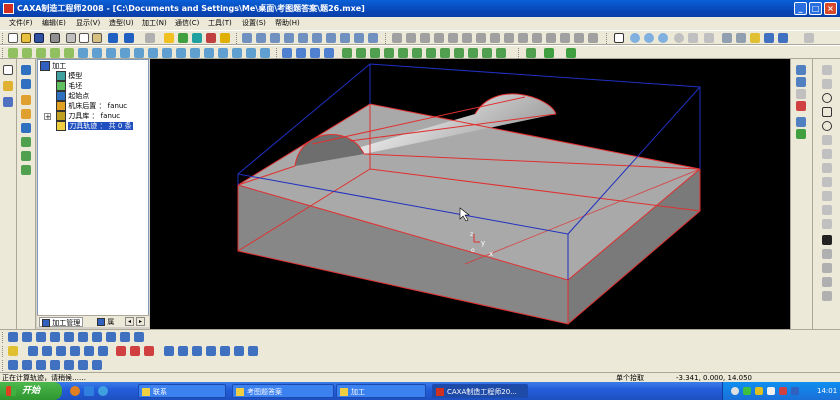 Image resolution: width=840 pixels, height=400 pixels. I want to click on zoom-in-icon, so click(649, 38).